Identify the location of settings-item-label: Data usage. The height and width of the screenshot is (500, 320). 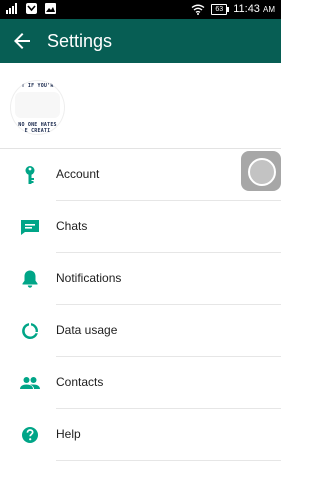
(87, 330).